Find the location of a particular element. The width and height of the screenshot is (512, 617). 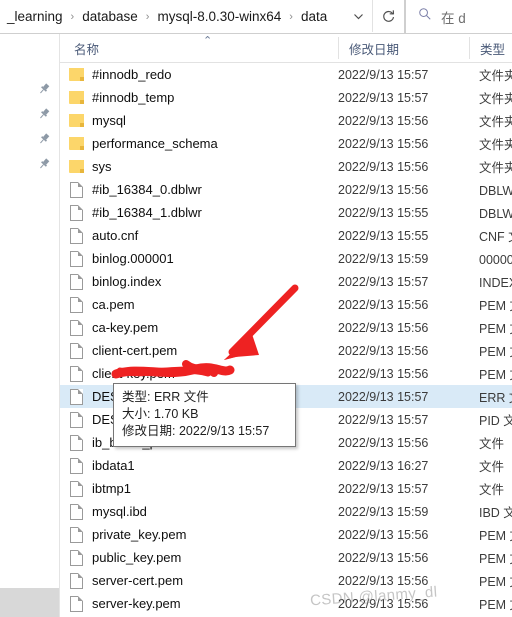

file-type: PID 文件 is located at coordinates (495, 421).